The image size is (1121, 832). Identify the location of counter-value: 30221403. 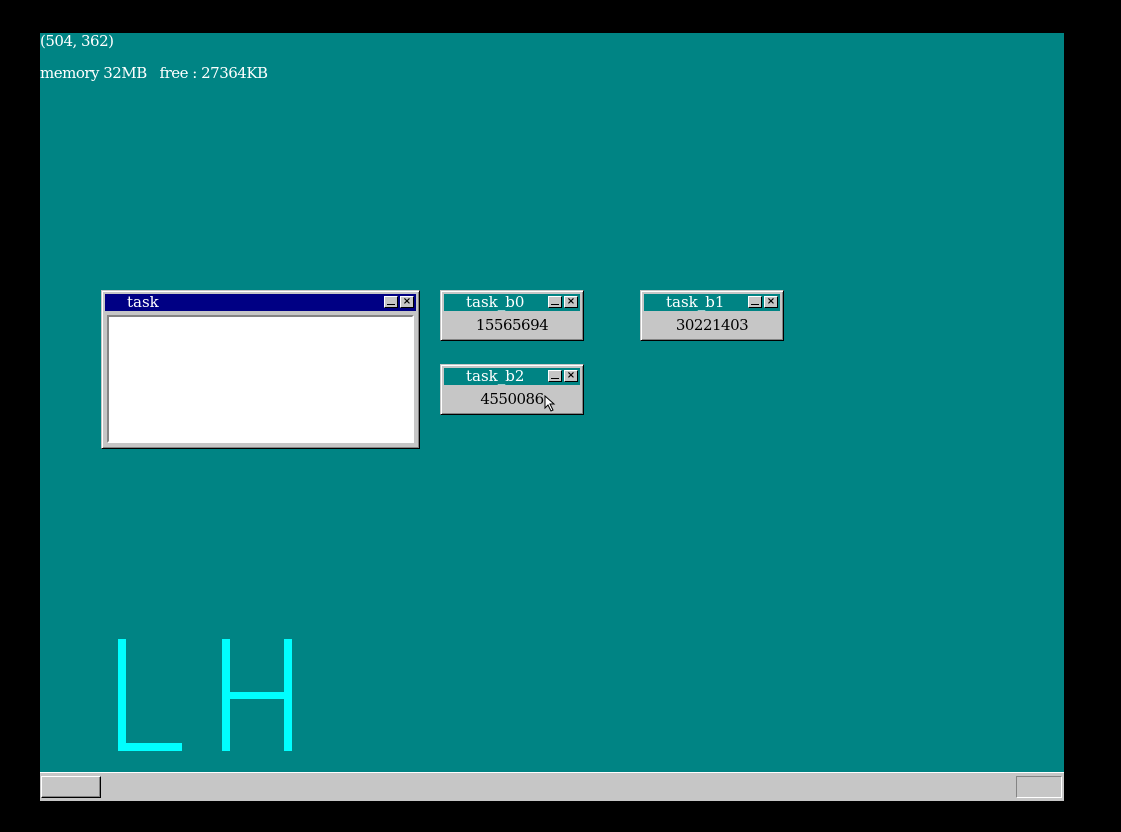
(712, 325).